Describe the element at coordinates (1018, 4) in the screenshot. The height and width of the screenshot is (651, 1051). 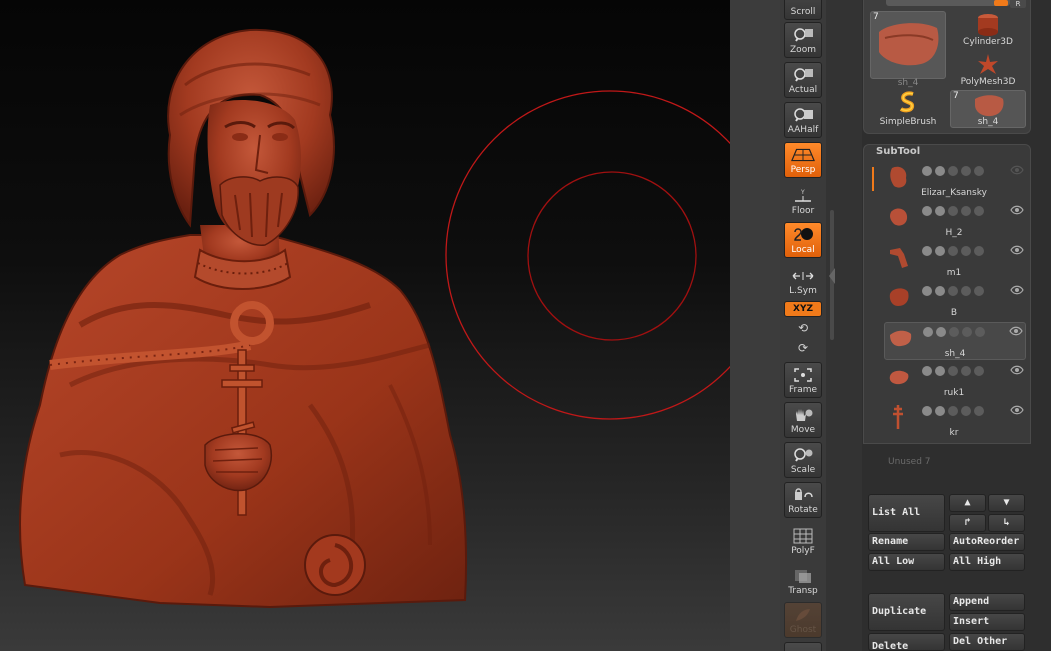
I see `r-button: R` at that location.